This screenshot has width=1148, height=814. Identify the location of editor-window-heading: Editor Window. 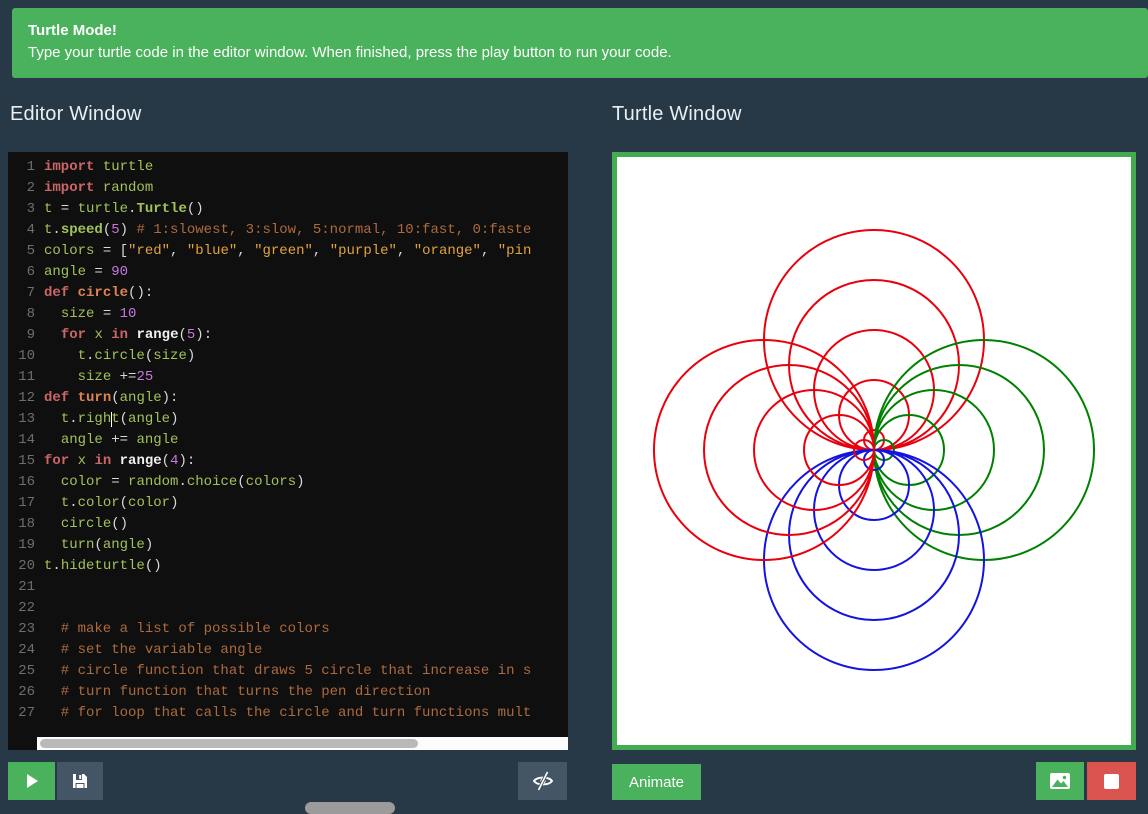
(76, 114).